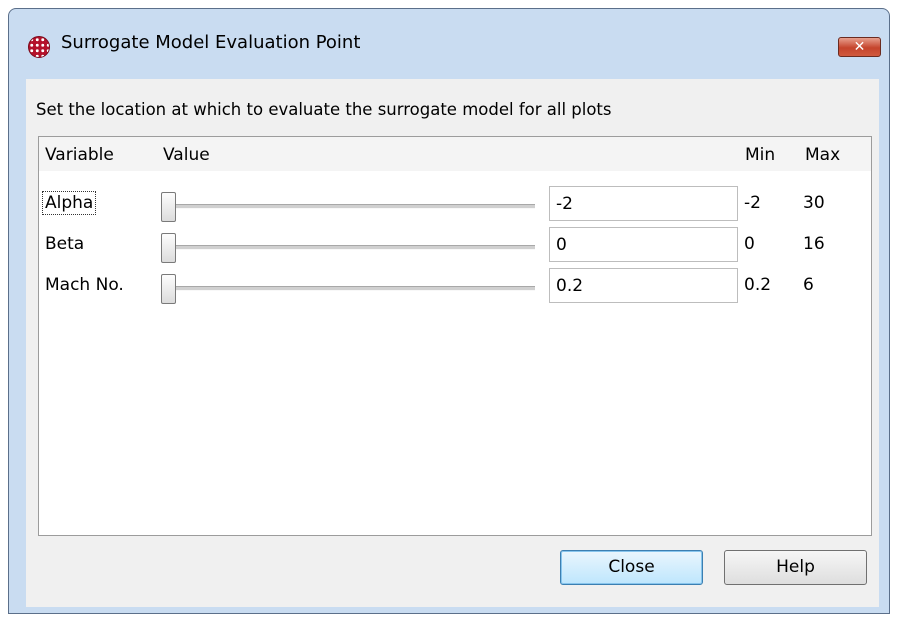  I want to click on table-row: Mach No. 0.2 6, so click(455, 285).